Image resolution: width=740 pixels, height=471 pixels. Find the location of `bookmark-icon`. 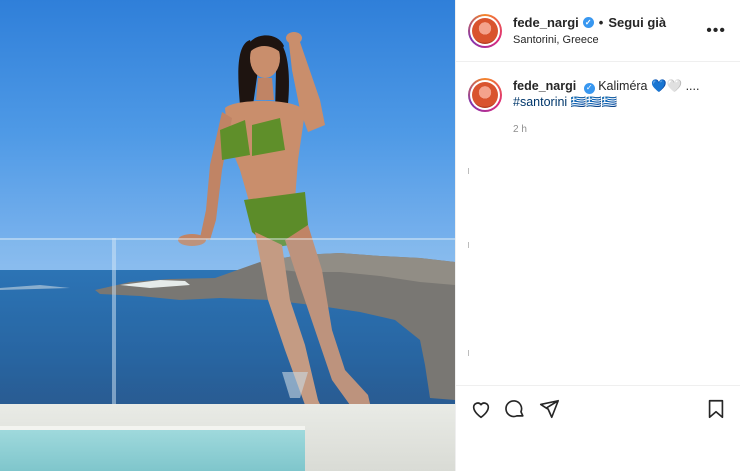

bookmark-icon is located at coordinates (716, 409).